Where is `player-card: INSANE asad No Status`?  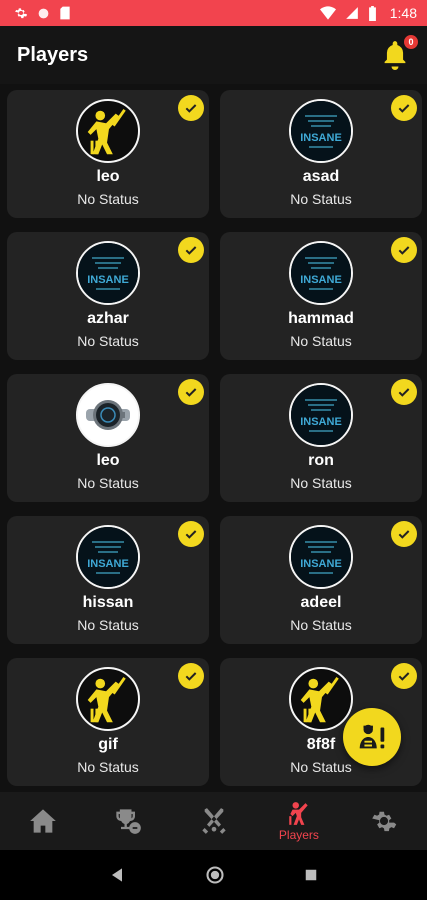 player-card: INSANE asad No Status is located at coordinates (321, 154).